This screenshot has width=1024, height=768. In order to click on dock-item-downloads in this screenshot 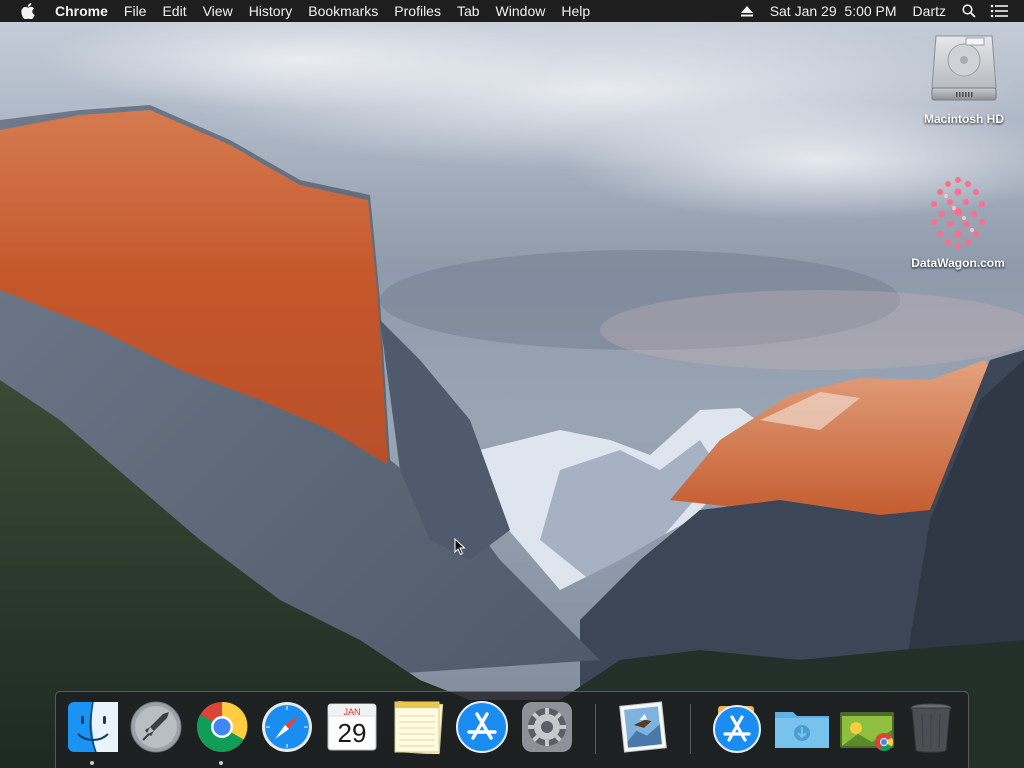, I will do `click(801, 727)`.